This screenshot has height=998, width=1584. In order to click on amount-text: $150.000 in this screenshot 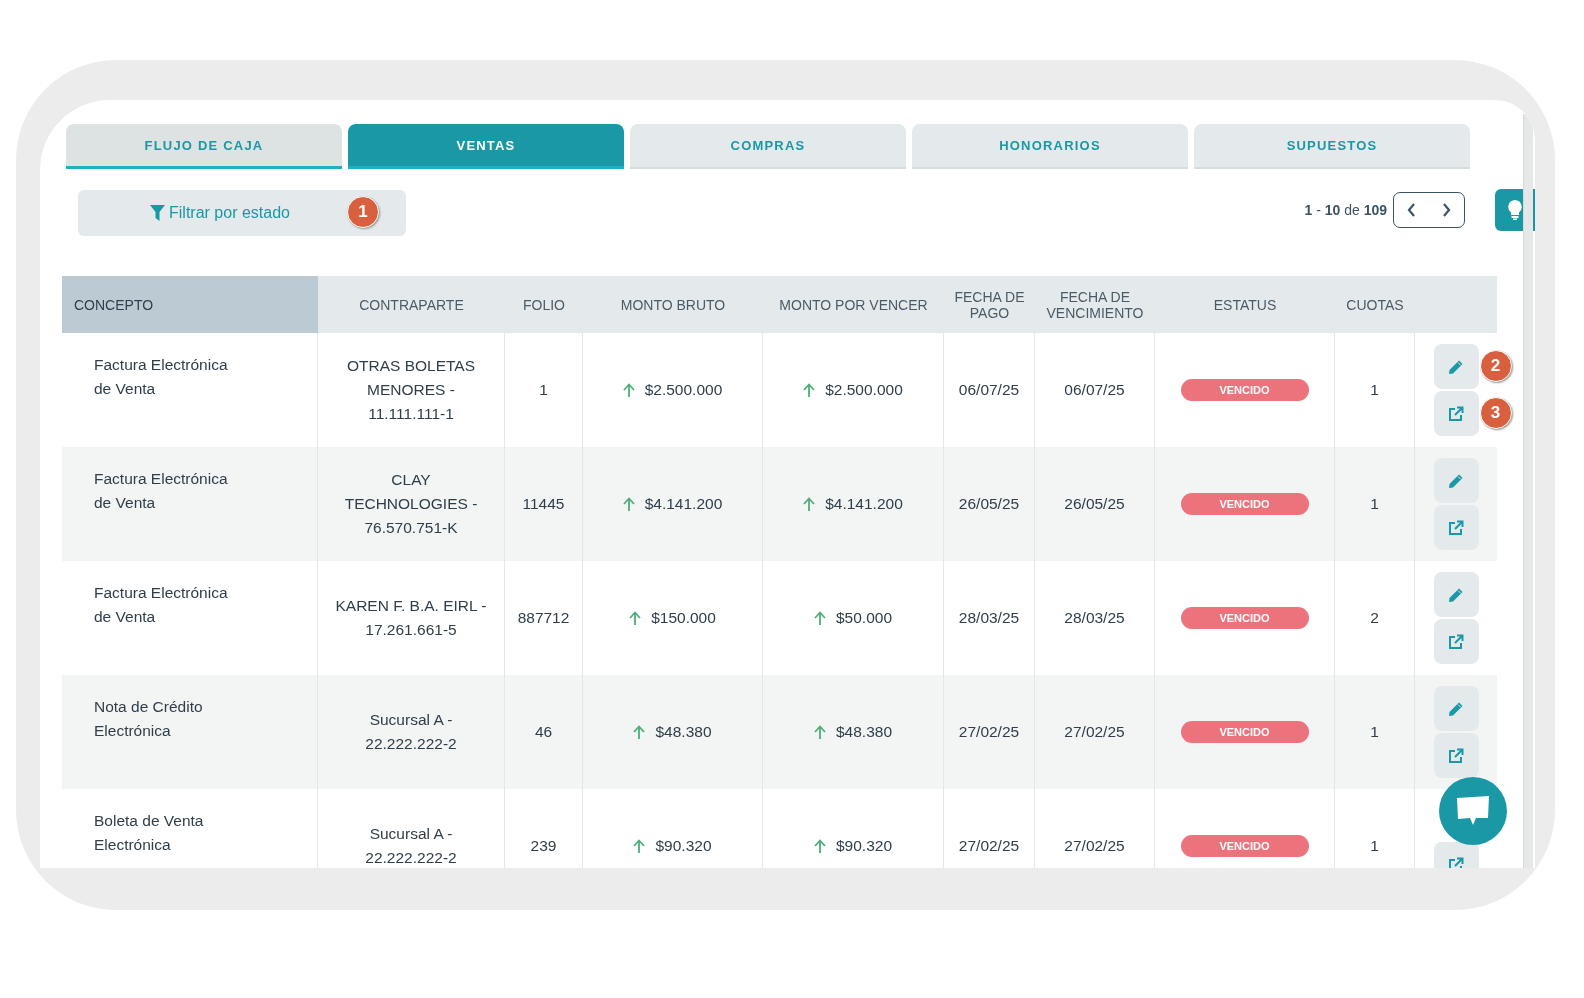, I will do `click(683, 618)`.